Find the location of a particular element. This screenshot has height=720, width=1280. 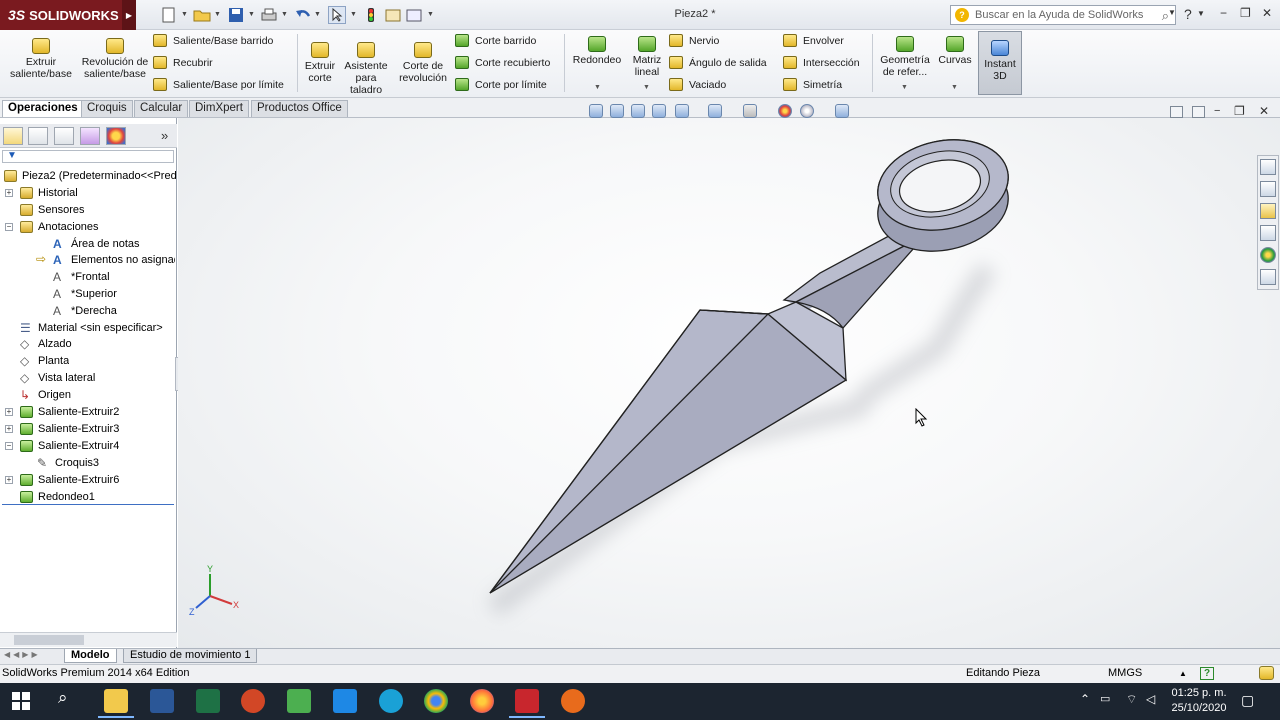

tab-dimxpert: DimXpert is located at coordinates (219, 108).